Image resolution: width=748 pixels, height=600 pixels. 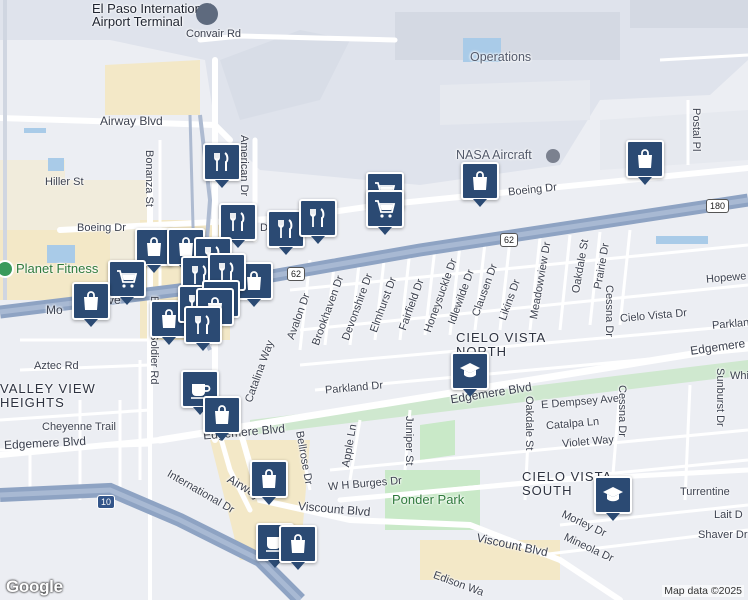 What do you see at coordinates (56, 366) in the screenshot?
I see `road-label-aztec-rd: Aztec Rd` at bounding box center [56, 366].